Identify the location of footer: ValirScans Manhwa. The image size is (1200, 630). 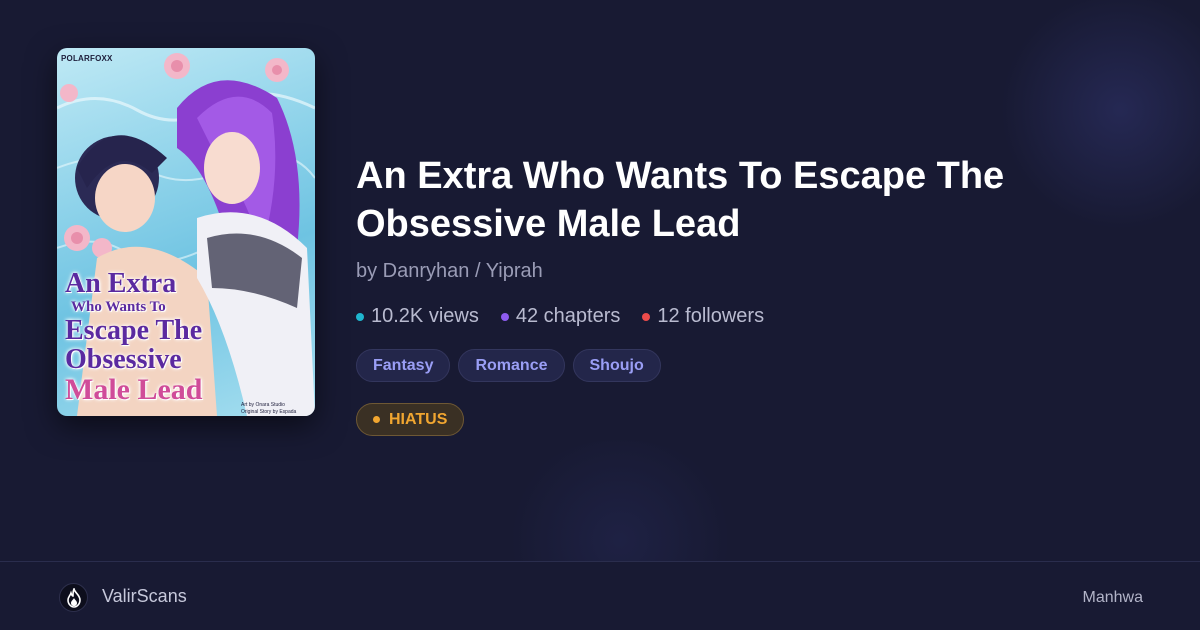
(600, 595).